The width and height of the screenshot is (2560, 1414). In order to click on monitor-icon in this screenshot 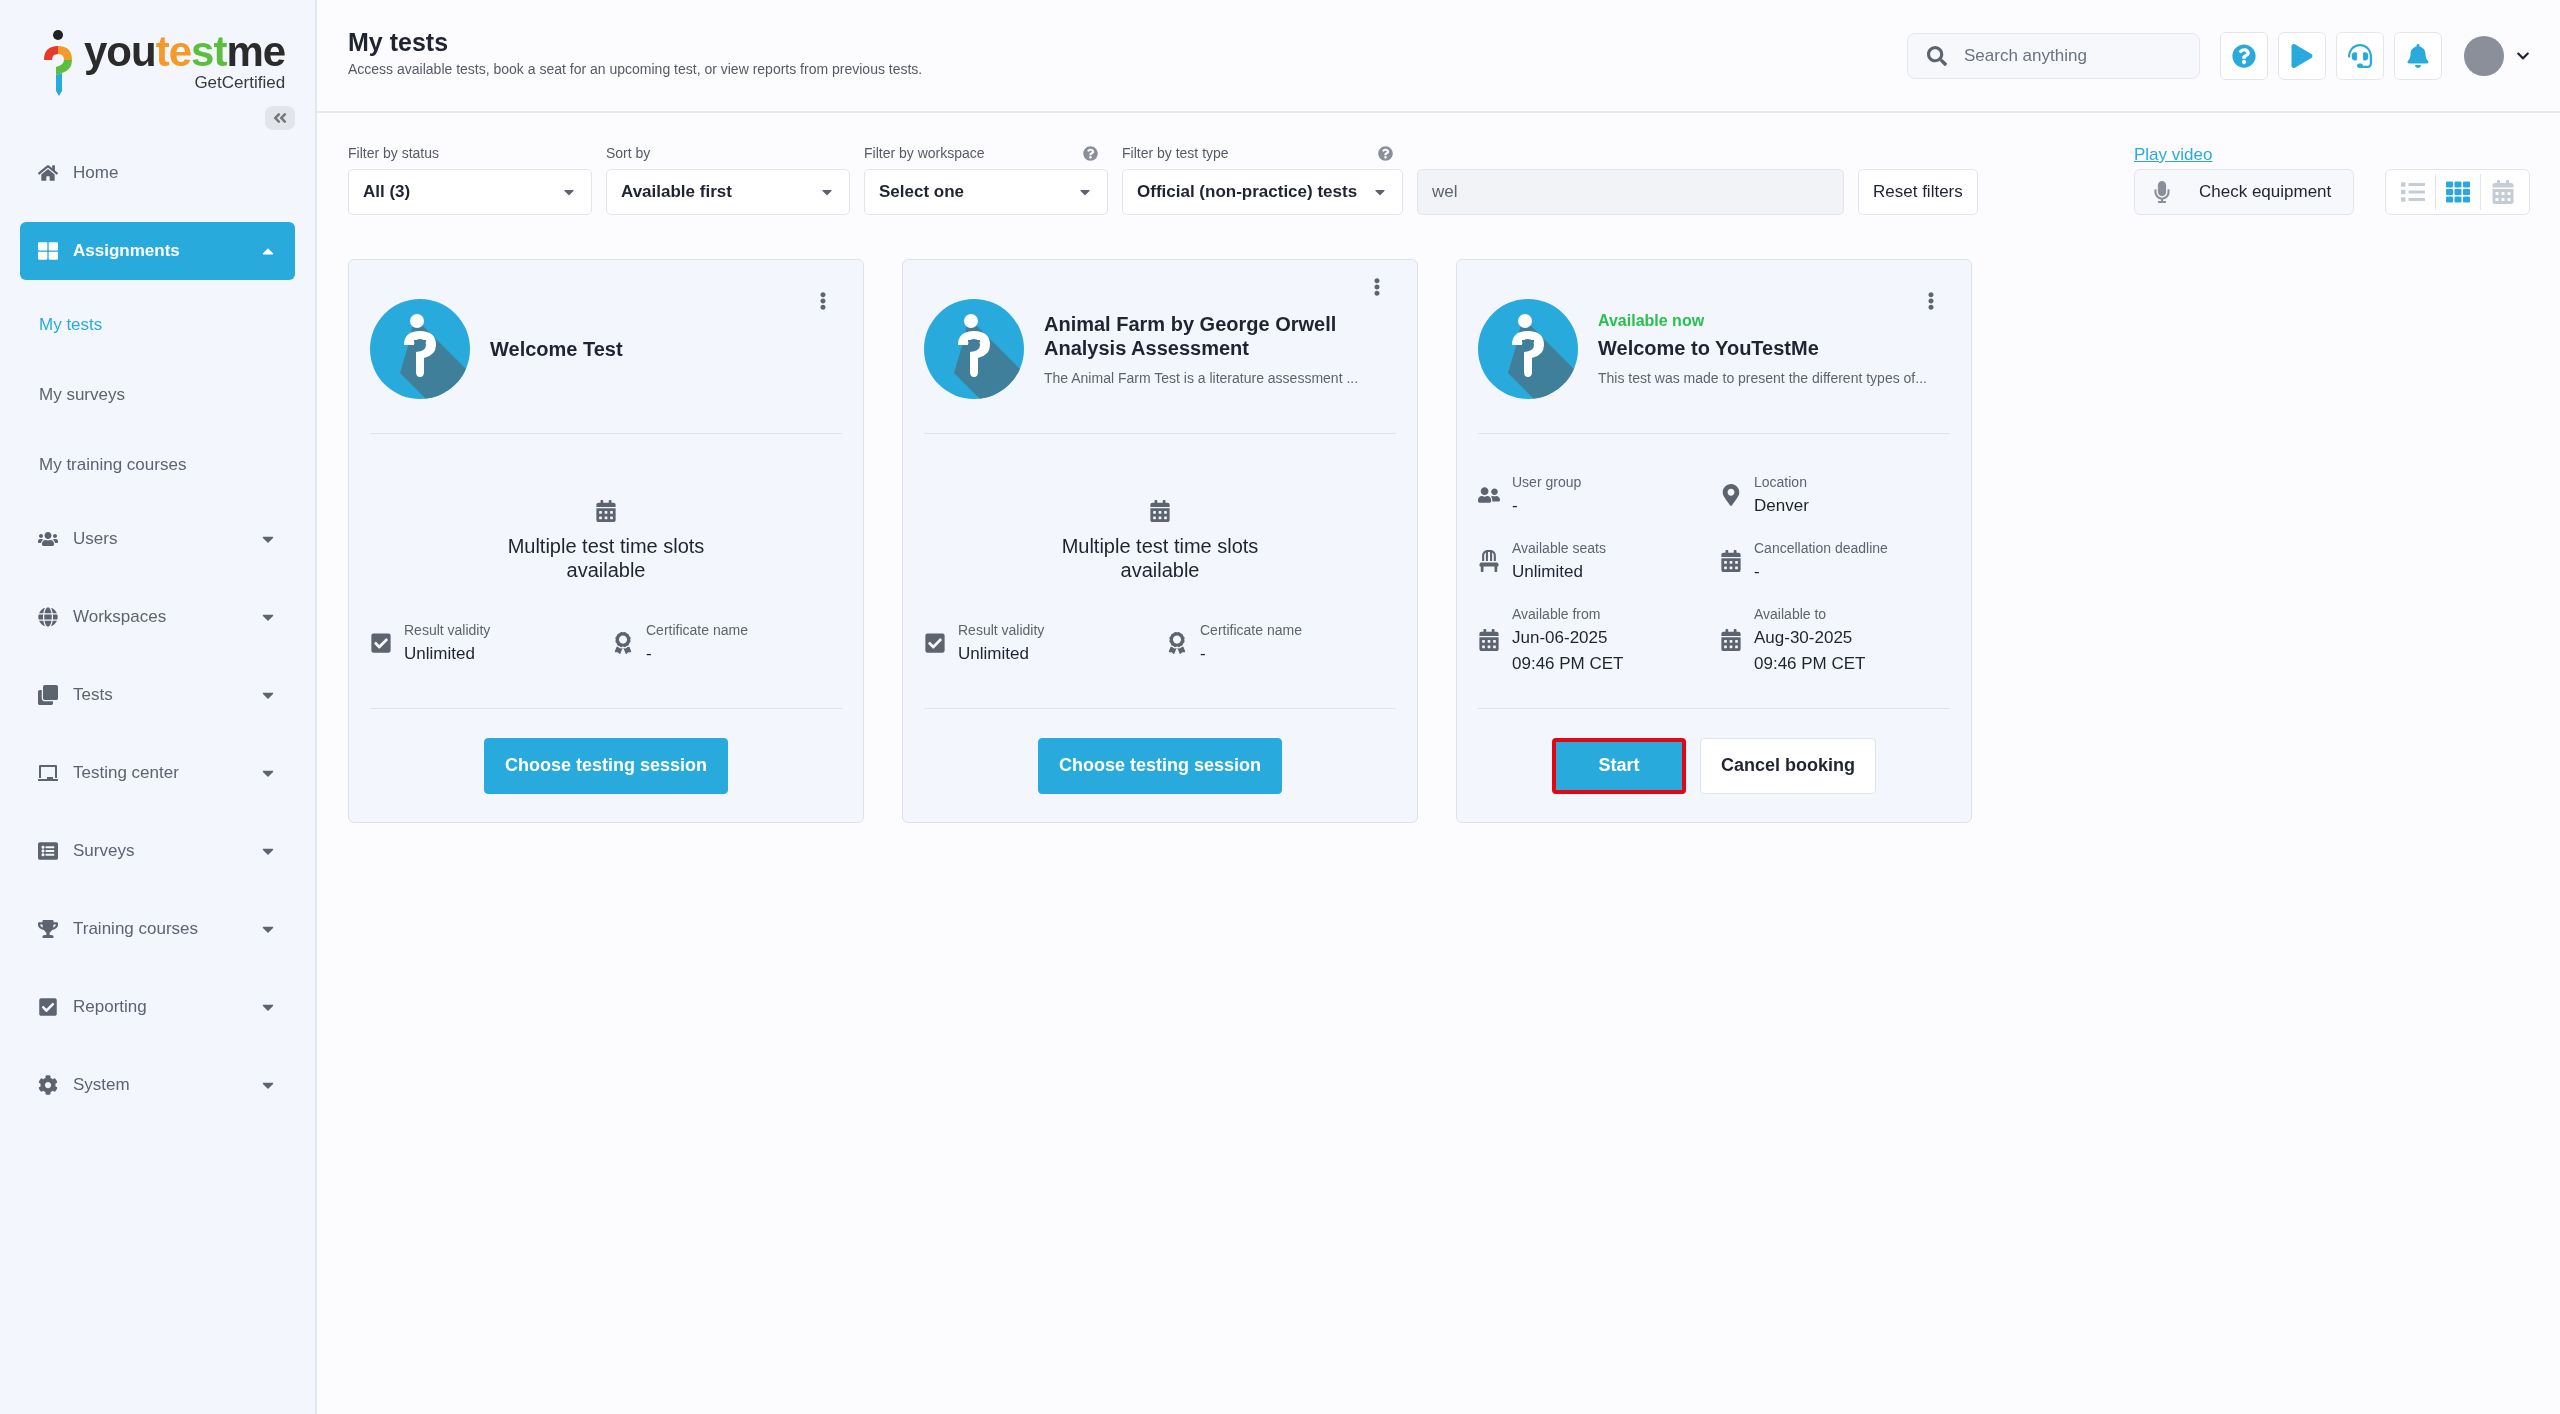, I will do `click(48, 773)`.